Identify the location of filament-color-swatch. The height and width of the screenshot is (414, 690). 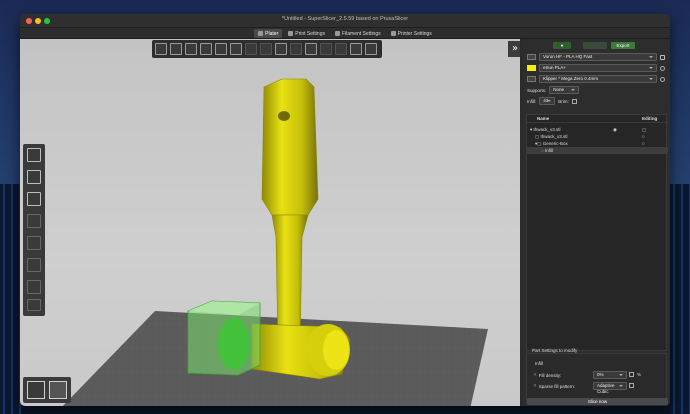
(531, 68).